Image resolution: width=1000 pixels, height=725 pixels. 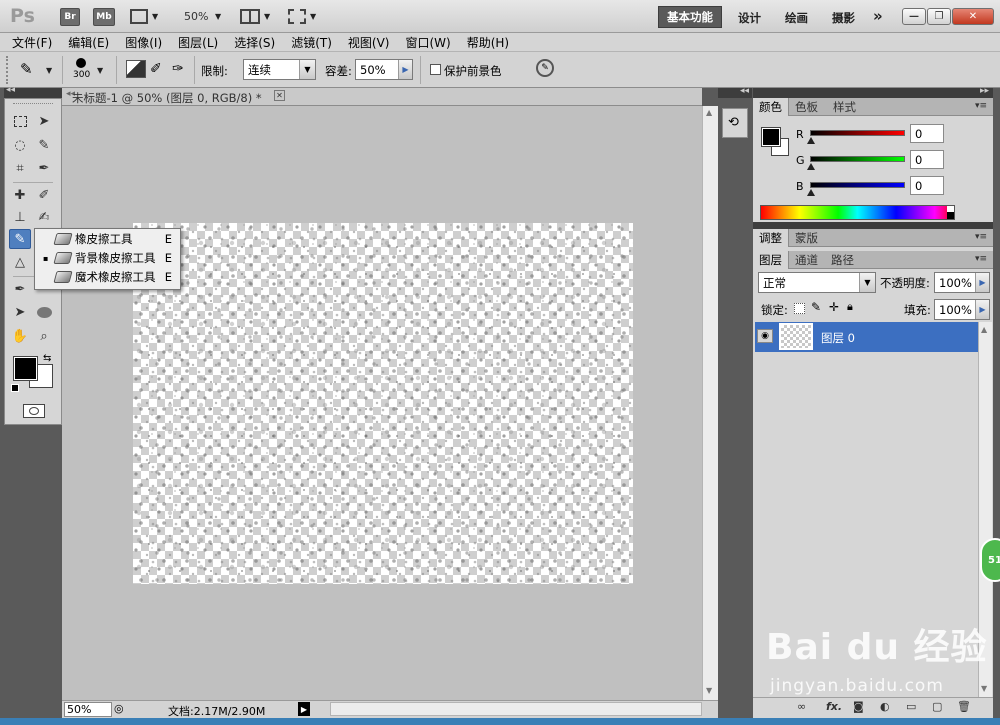 I want to click on menu-file: 文件(F), so click(x=32, y=42).